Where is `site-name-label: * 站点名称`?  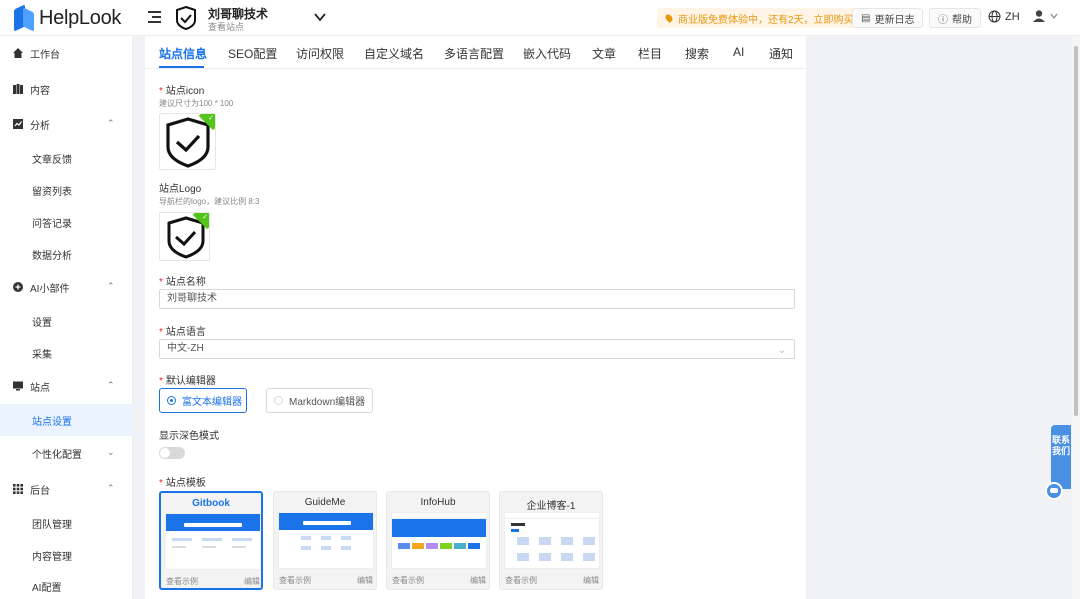
site-name-label: * 站点名称 is located at coordinates (182, 282).